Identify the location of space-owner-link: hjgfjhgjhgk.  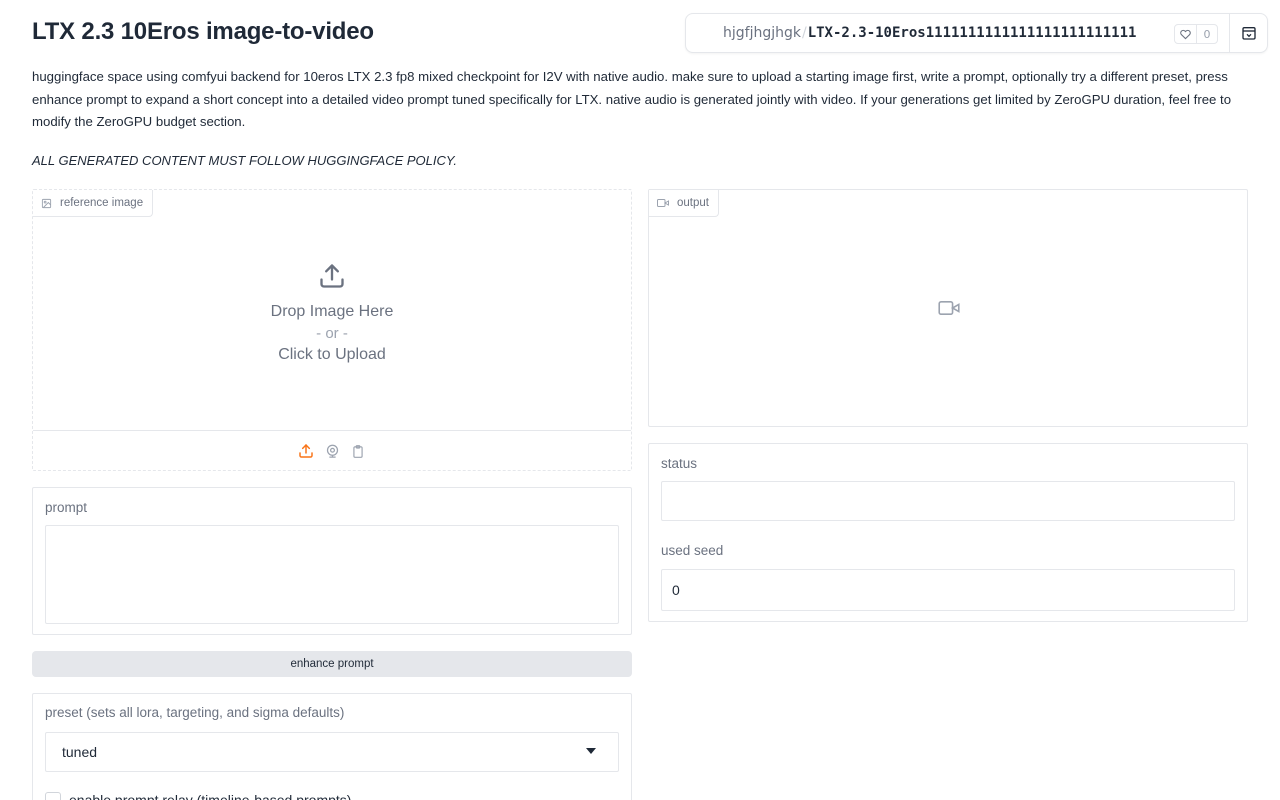
(762, 33).